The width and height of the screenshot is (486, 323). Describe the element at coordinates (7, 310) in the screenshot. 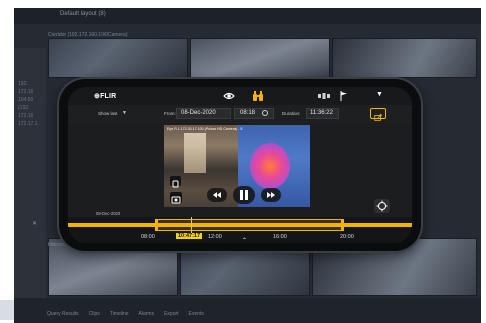

I see `background-corner` at that location.